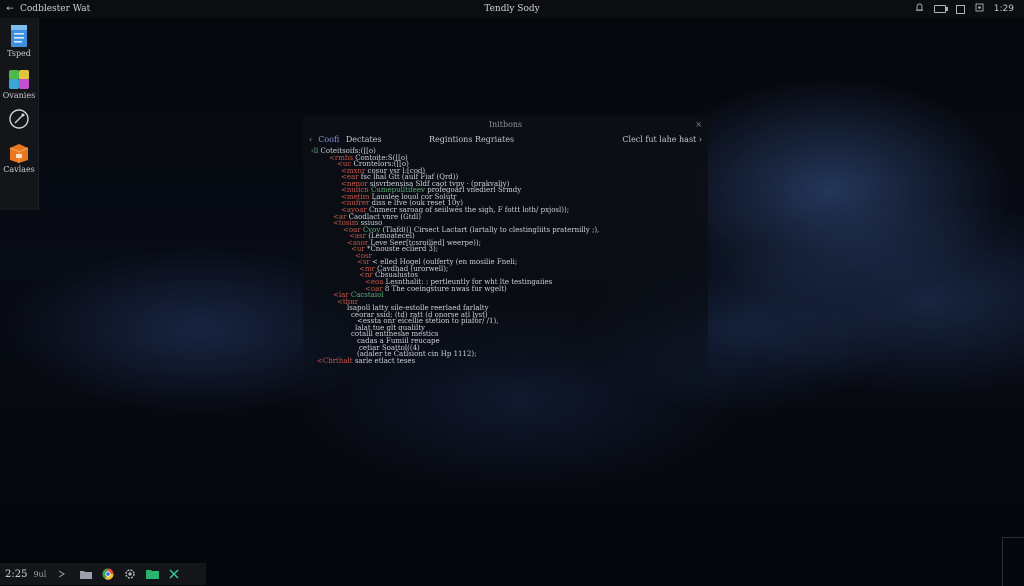 The width and height of the screenshot is (1024, 586). What do you see at coordinates (445, 288) in the screenshot?
I see `code-token: 8 The coeingsture nwas fur wgelt)` at bounding box center [445, 288].